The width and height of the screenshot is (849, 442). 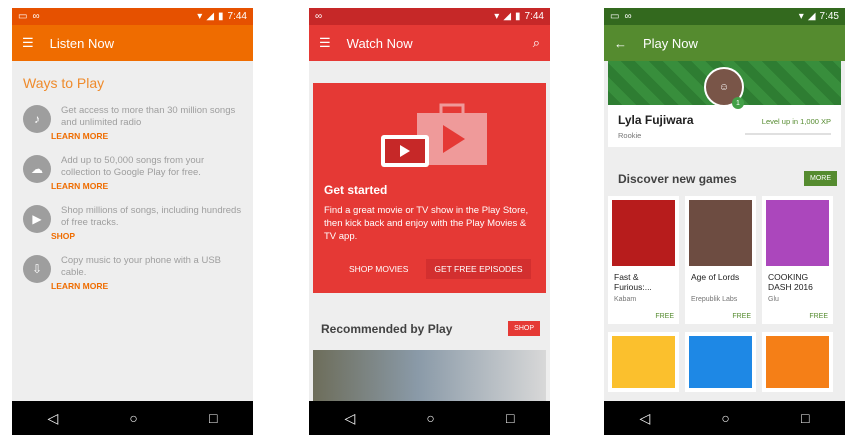 I want to click on status-bar: ▭ ∞ ▾ ◢ 7:45, so click(x=724, y=16).